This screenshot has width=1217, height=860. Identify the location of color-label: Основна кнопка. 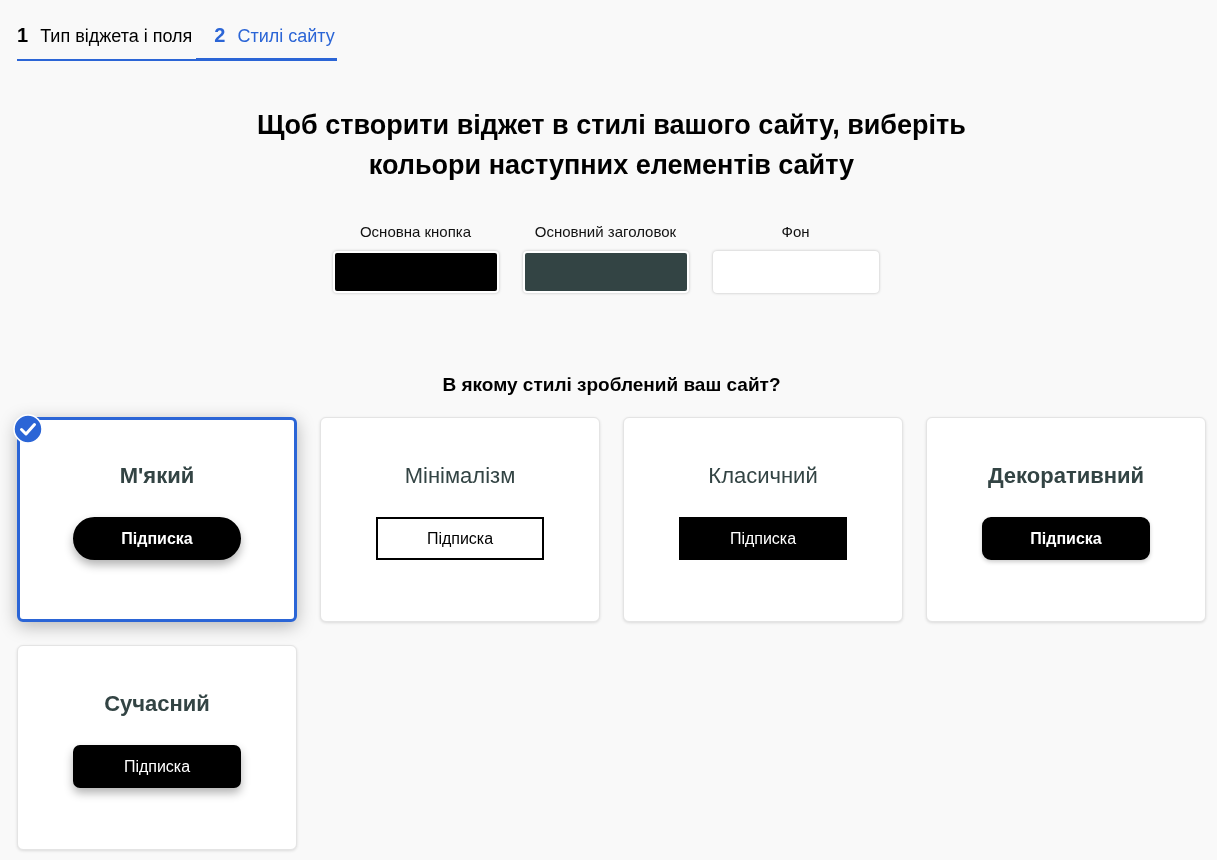
(415, 232).